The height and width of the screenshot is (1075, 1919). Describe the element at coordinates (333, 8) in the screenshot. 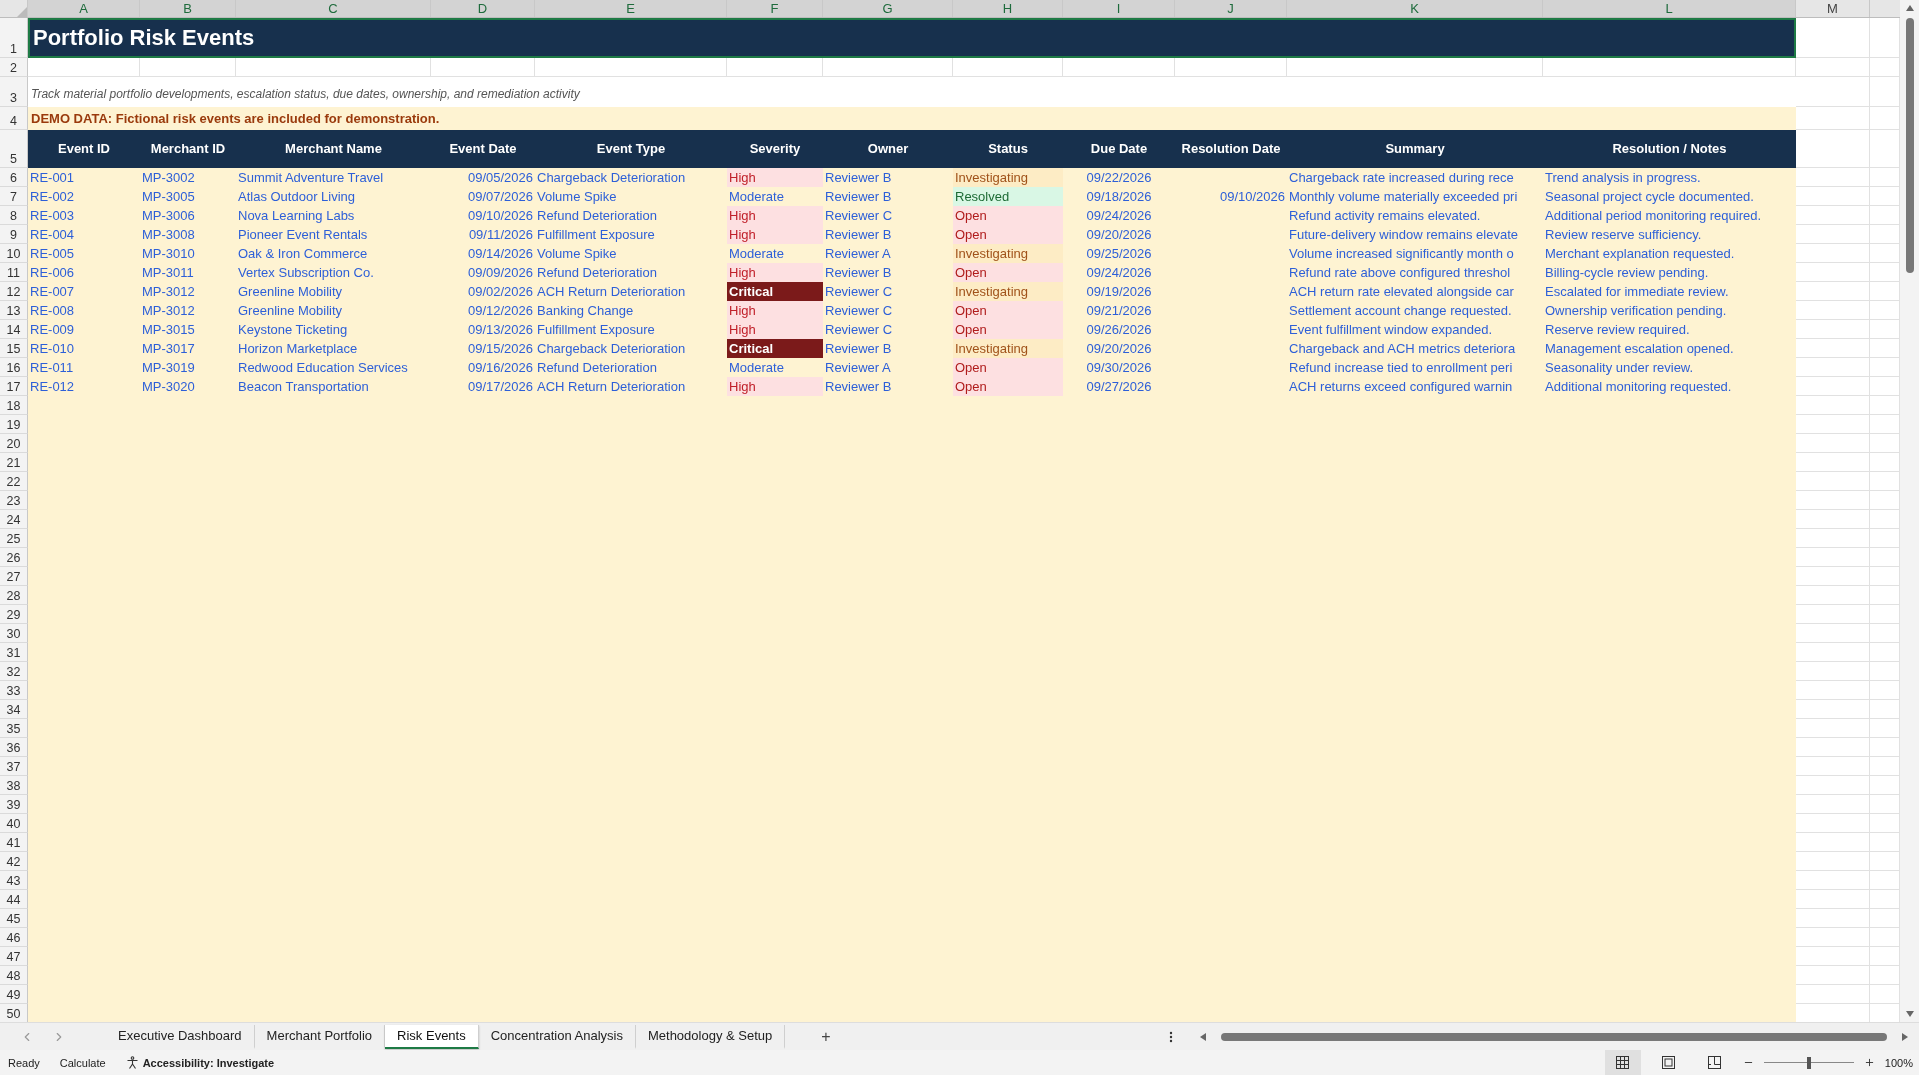

I see `column-header: C` at that location.